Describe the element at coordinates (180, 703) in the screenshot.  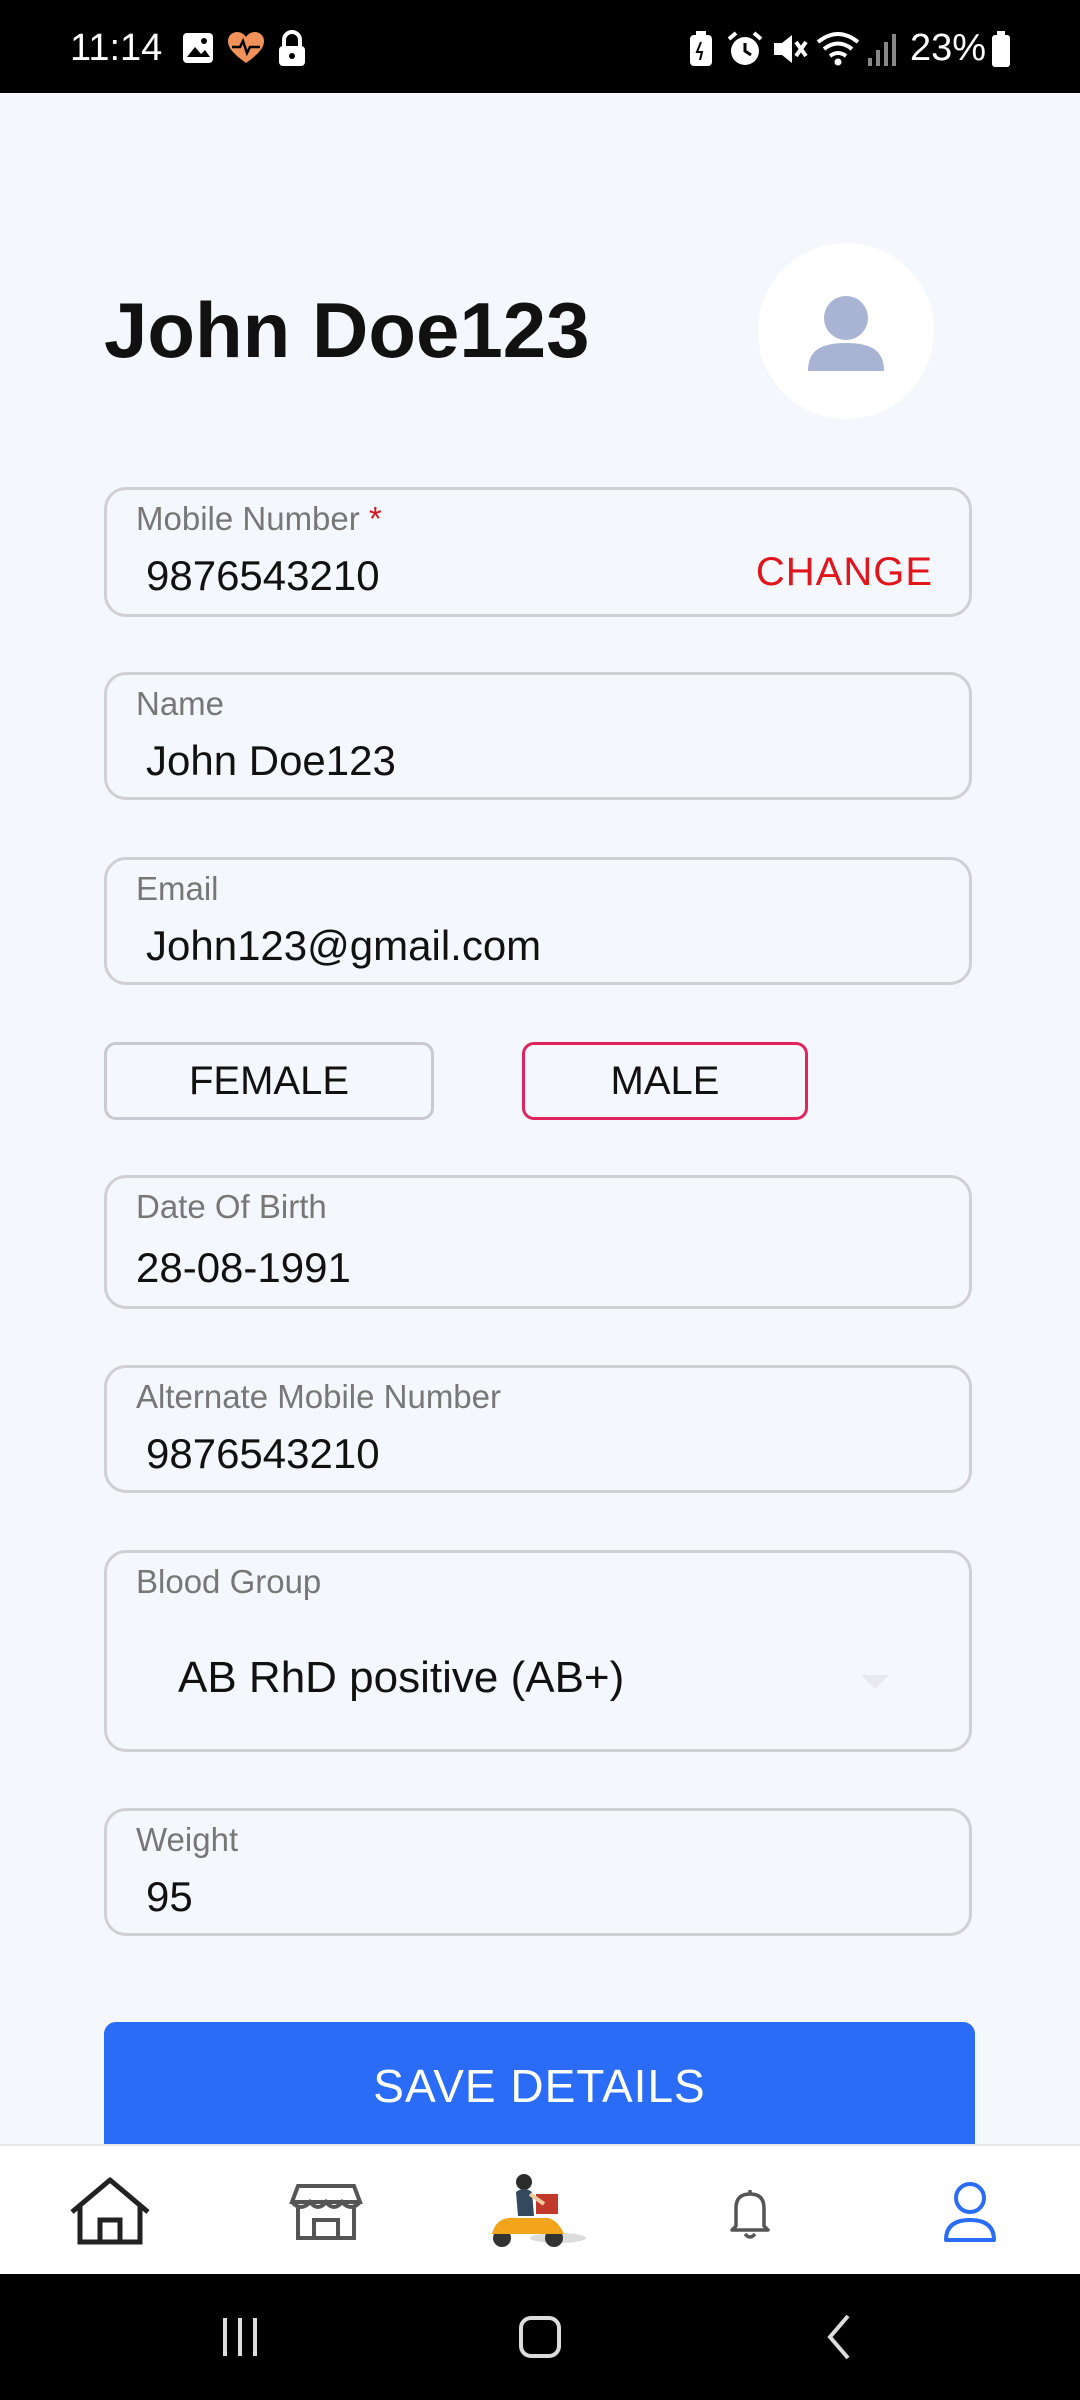
I see `name-label: Name` at that location.